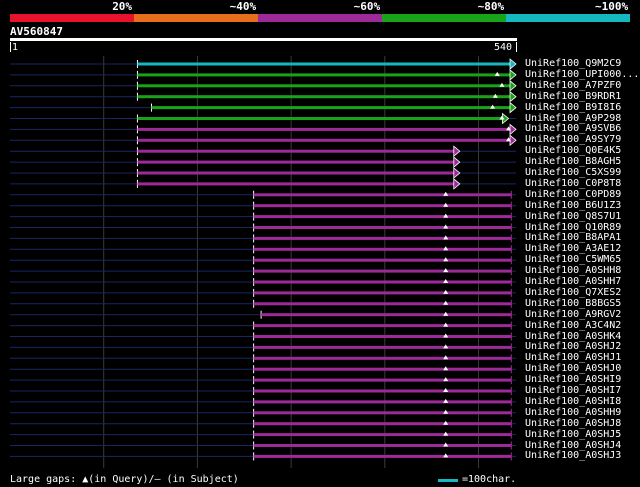 Image resolution: width=640 pixels, height=487 pixels. I want to click on hit-label: UniRef100_A0SHJ3, so click(573, 455).